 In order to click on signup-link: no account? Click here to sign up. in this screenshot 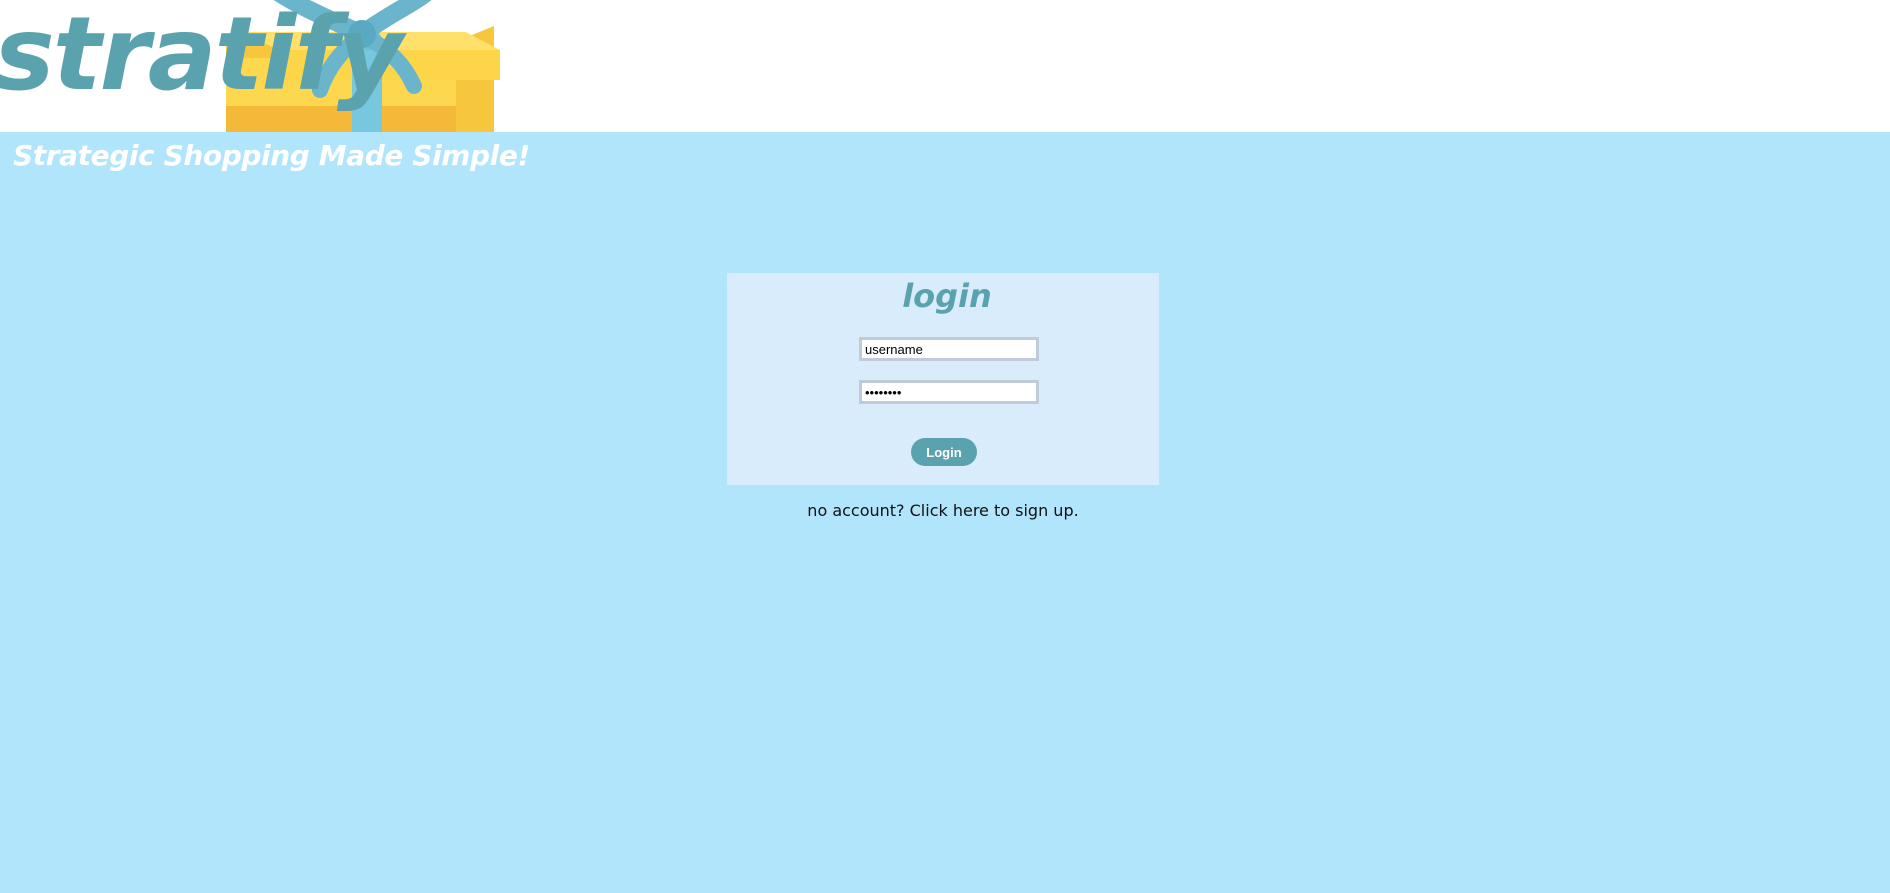, I will do `click(943, 510)`.